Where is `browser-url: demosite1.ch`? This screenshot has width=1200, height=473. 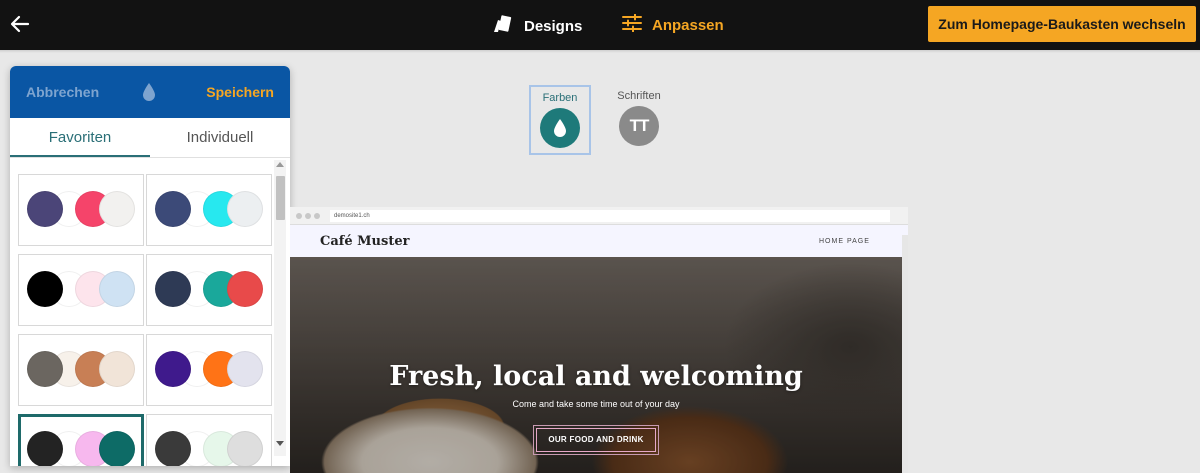
browser-url: demosite1.ch is located at coordinates (610, 216).